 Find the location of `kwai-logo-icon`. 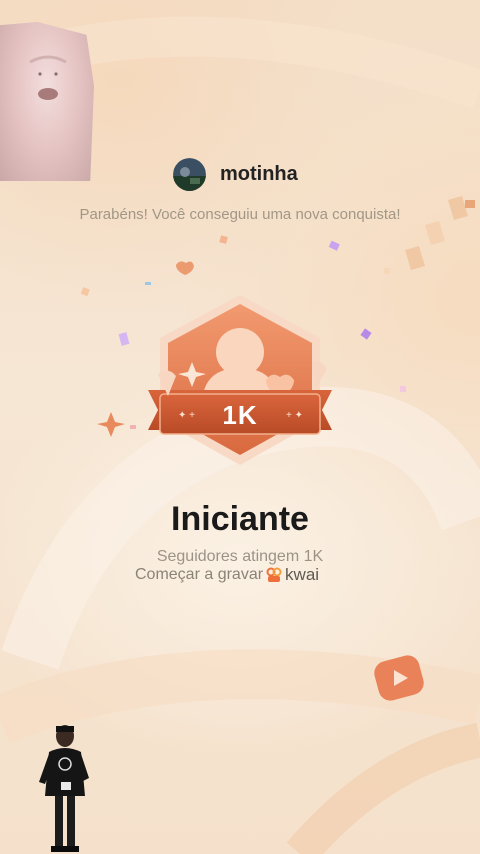

kwai-logo-icon is located at coordinates (274, 574).